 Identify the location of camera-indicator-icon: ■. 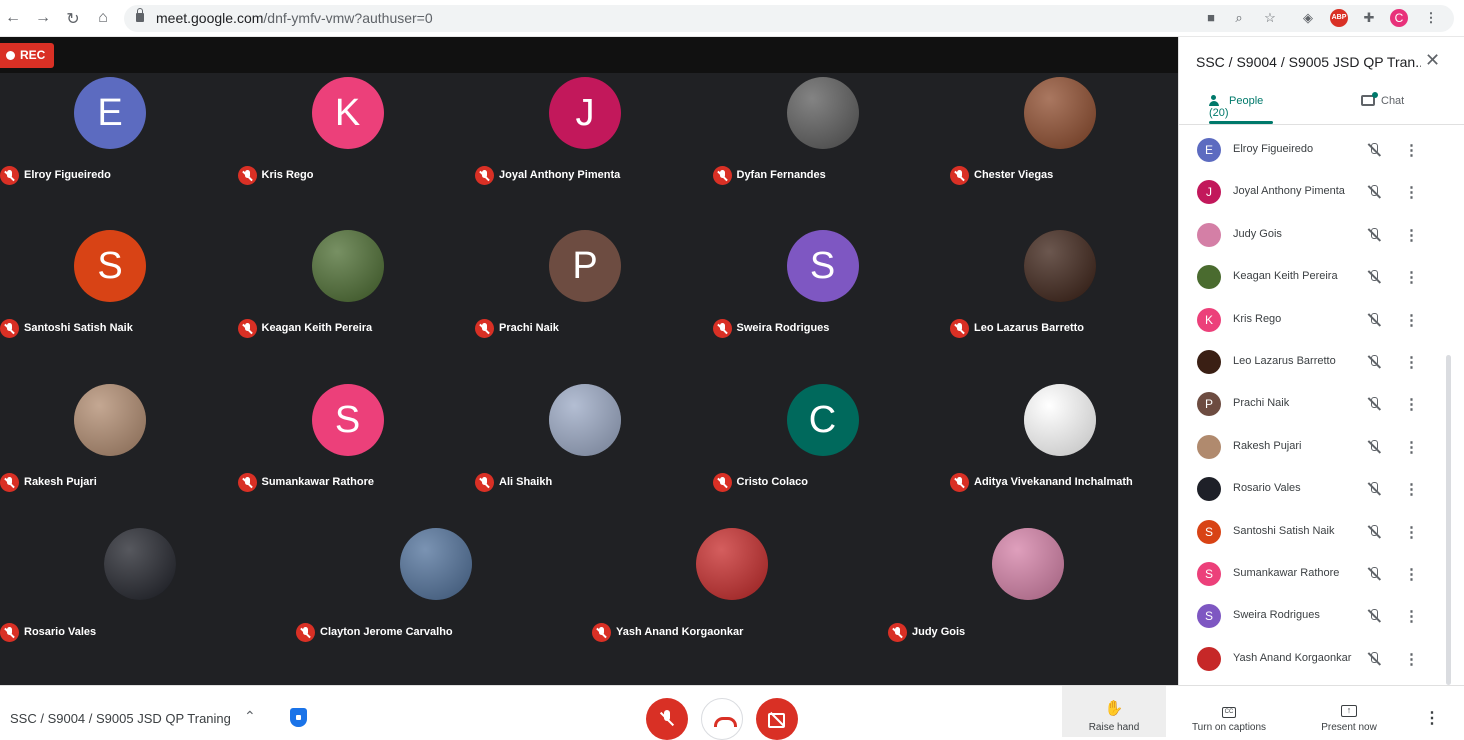
(1211, 18).